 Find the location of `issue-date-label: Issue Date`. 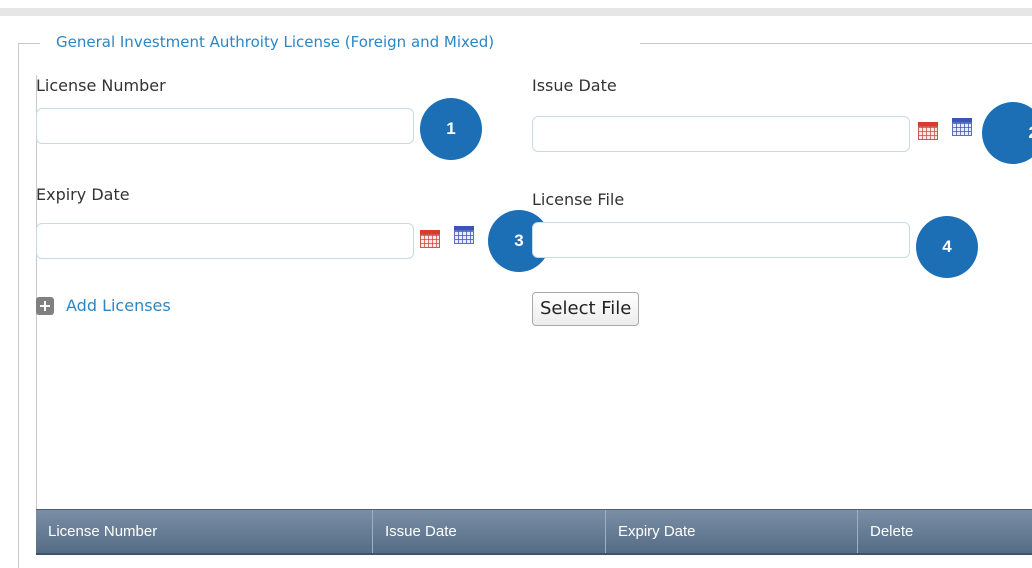

issue-date-label: Issue Date is located at coordinates (574, 85).